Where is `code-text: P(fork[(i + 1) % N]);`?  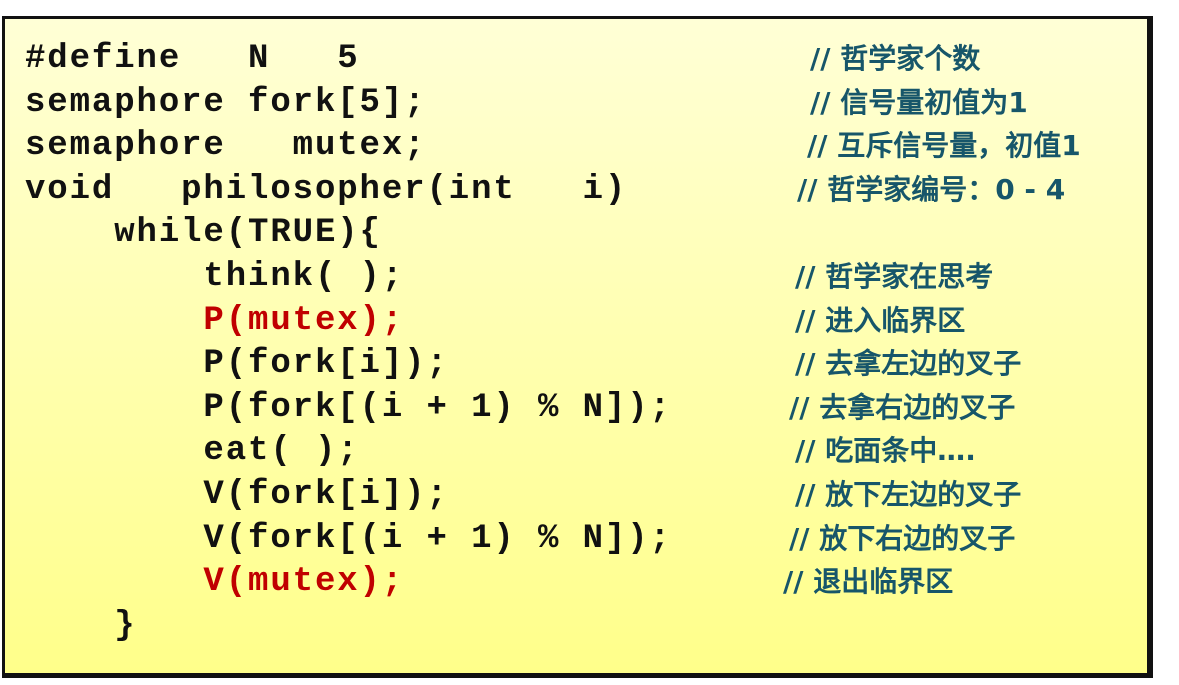
code-text: P(fork[(i + 1) % N]); is located at coordinates (348, 407).